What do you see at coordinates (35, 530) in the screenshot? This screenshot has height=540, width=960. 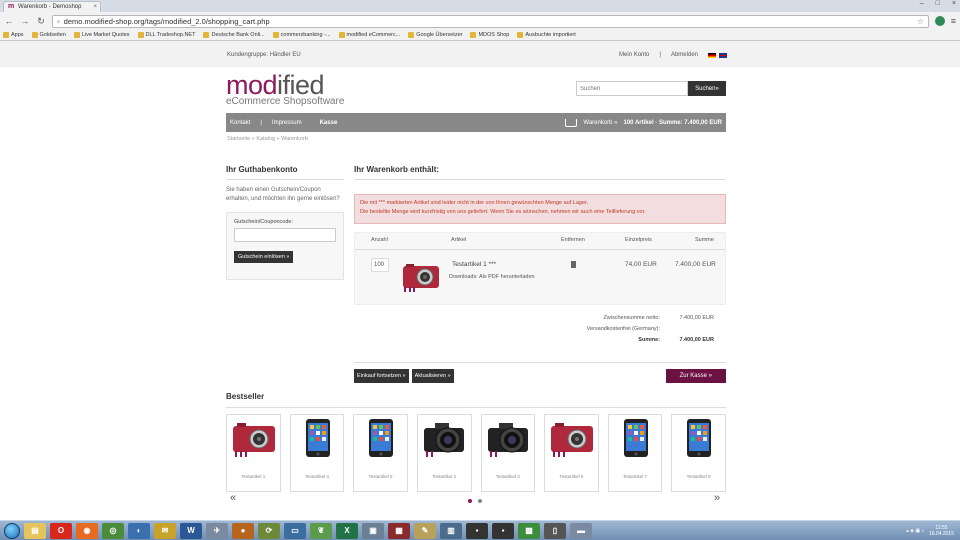 I see `explorer-icon: ▤` at bounding box center [35, 530].